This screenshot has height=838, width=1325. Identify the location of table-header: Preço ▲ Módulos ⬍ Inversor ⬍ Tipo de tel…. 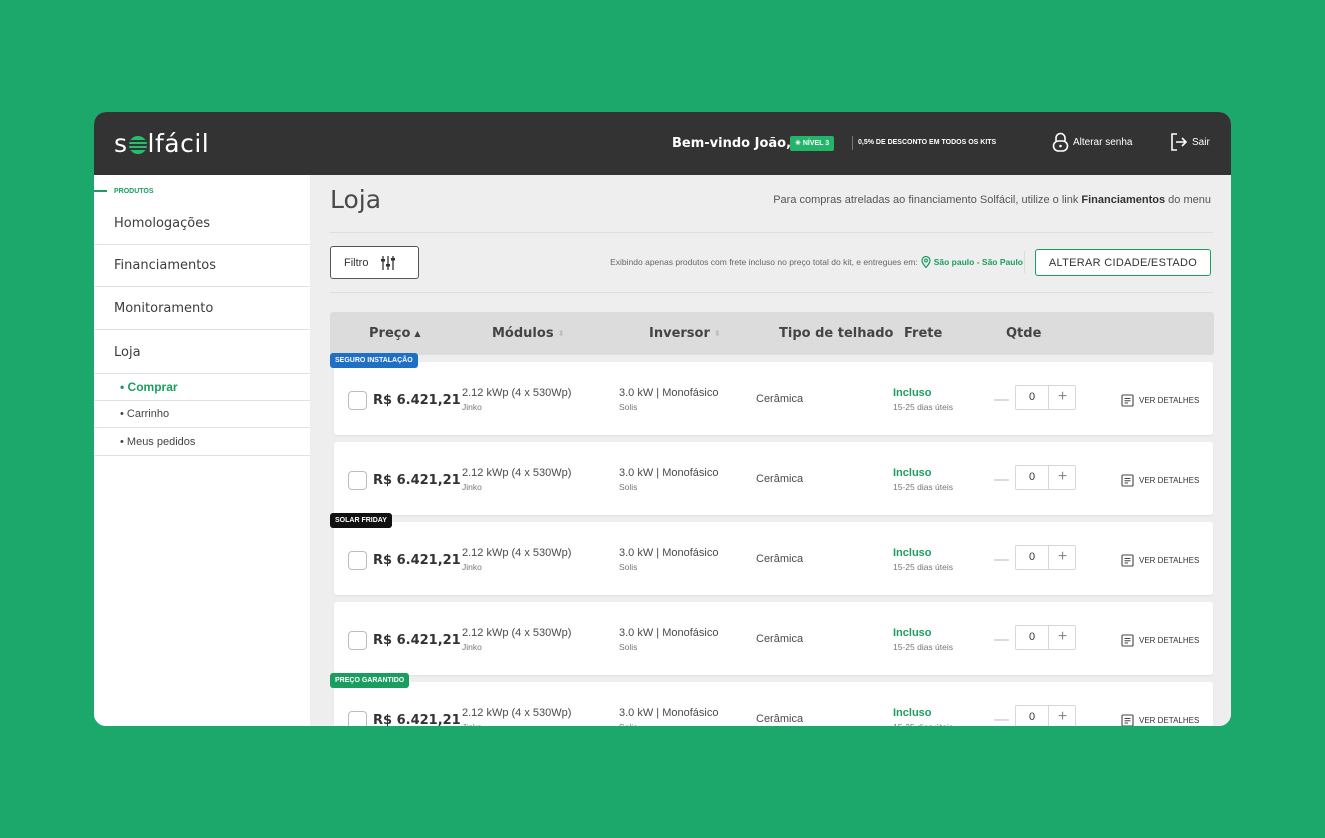
(772, 333).